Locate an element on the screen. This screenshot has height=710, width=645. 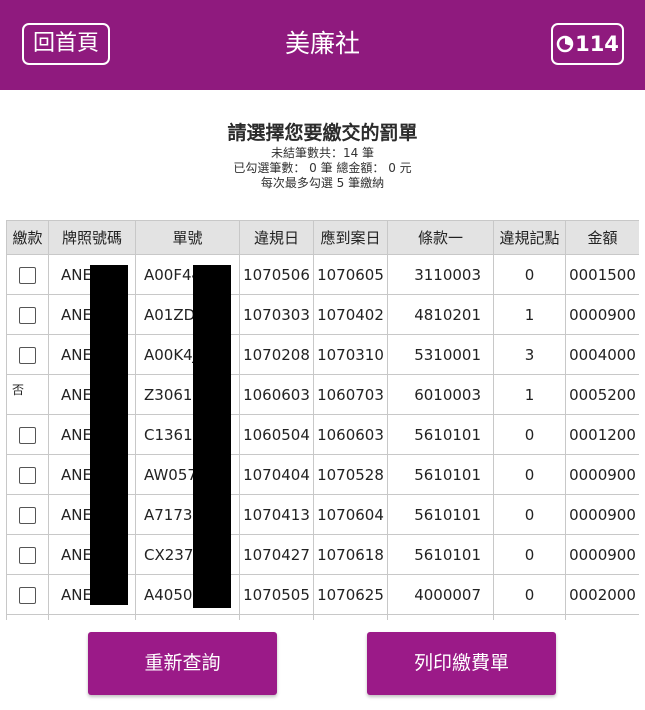
violation-date-cell: 1070427 is located at coordinates (276, 554).